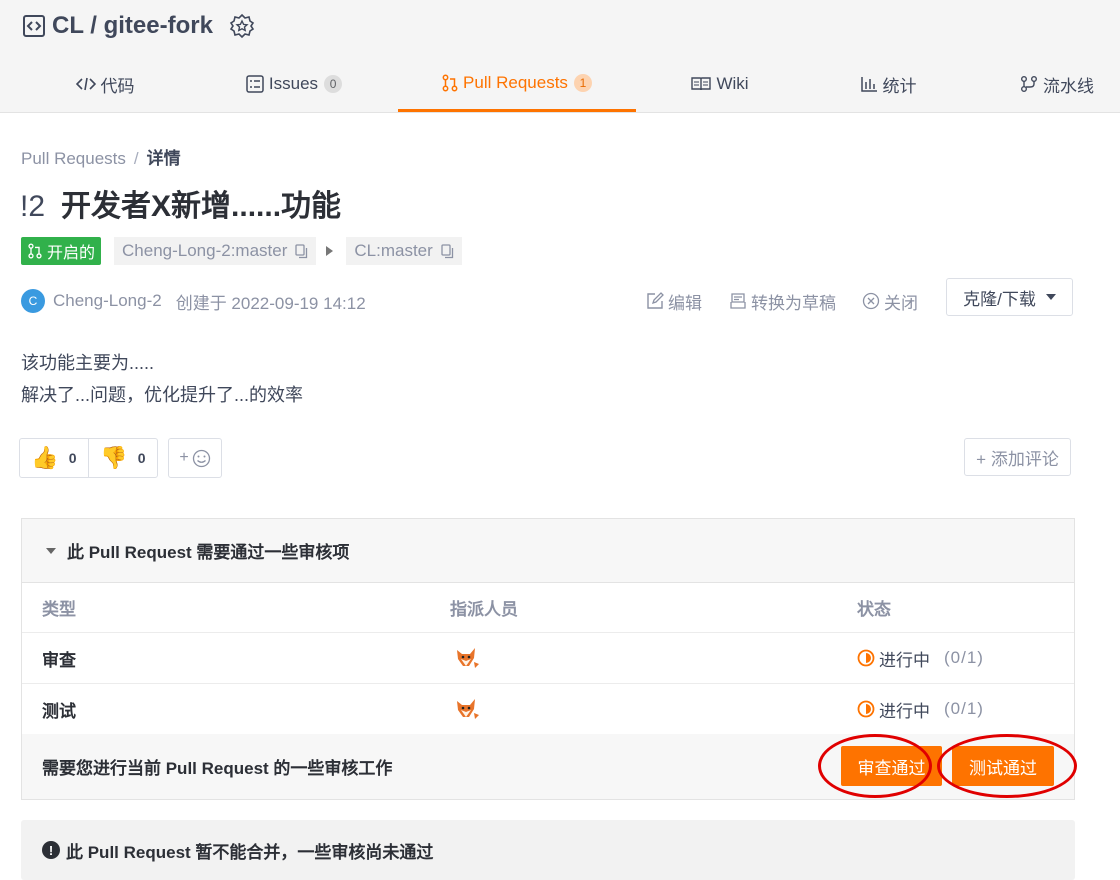  I want to click on pr-description: 该功能主要为..... 解决了...问题，优化提升了...的效率, so click(162, 379).